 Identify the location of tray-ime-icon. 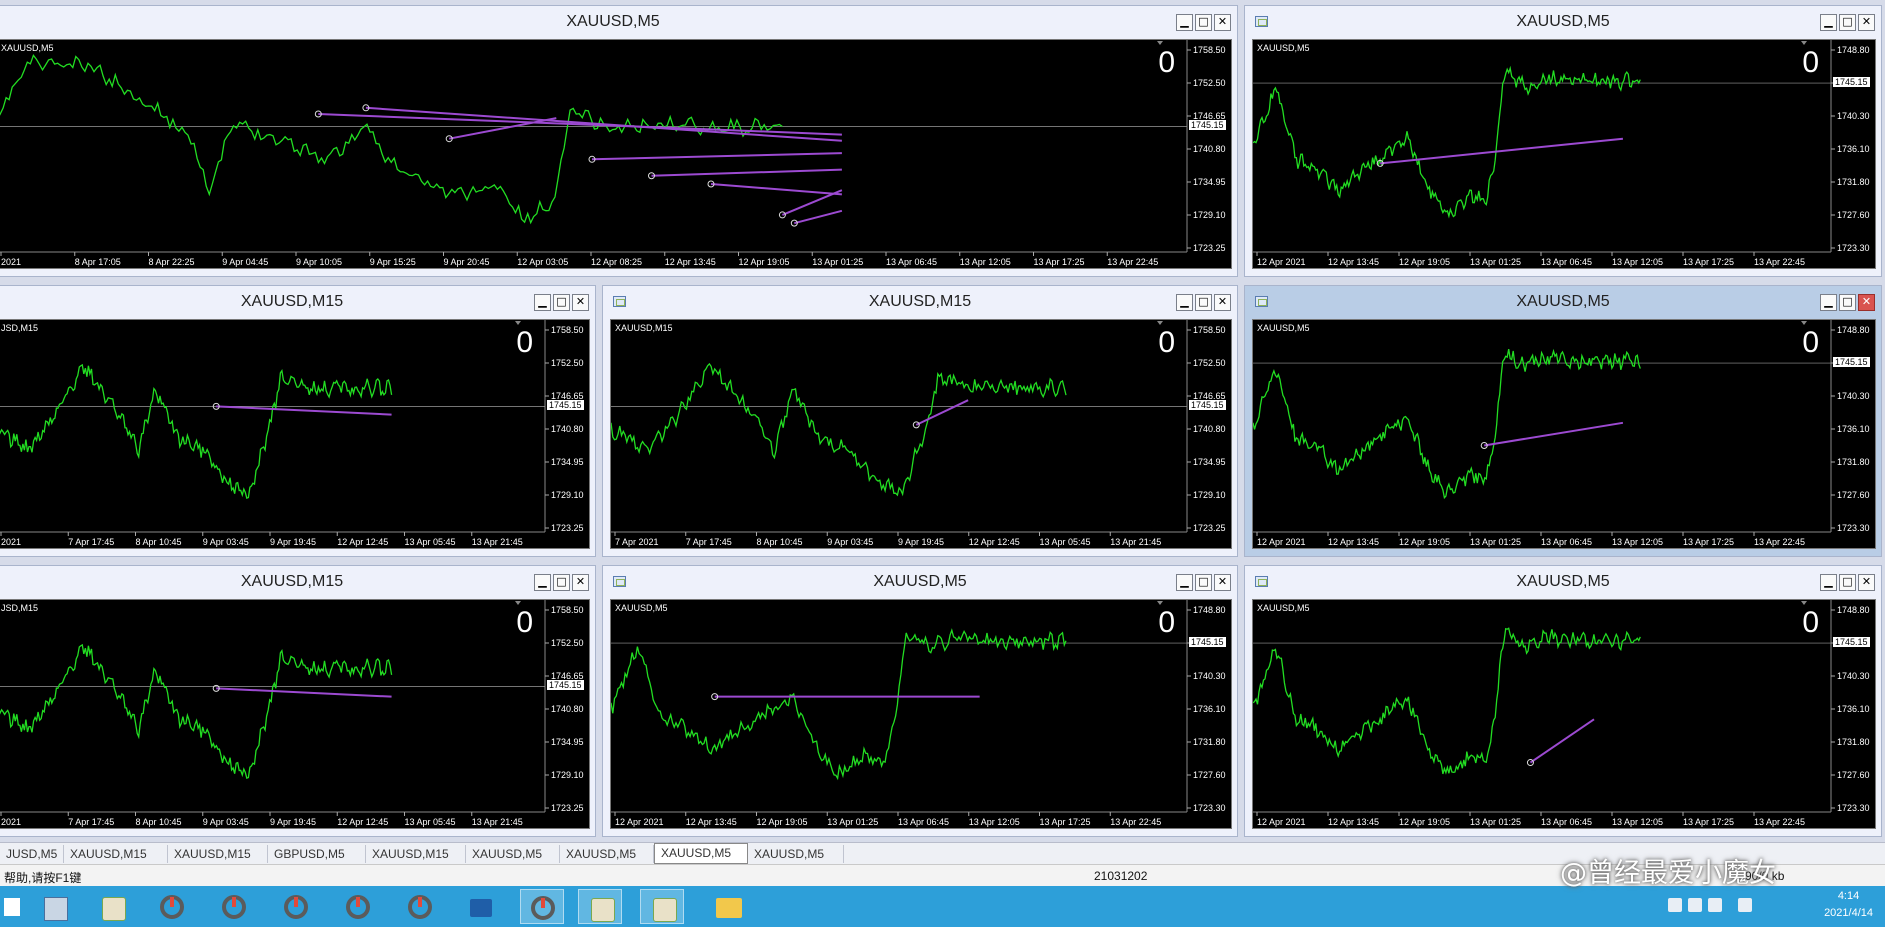
(1745, 905).